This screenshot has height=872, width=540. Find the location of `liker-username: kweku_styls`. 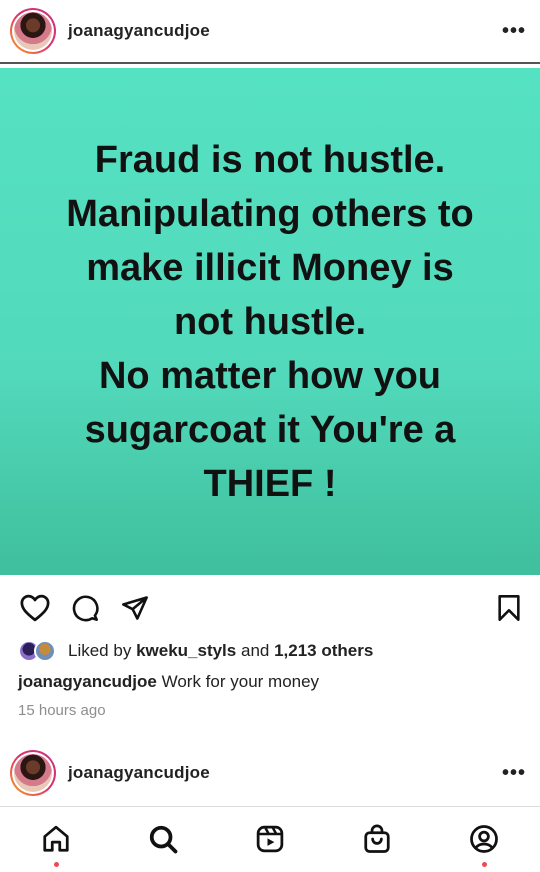

liker-username: kweku_styls is located at coordinates (186, 651).